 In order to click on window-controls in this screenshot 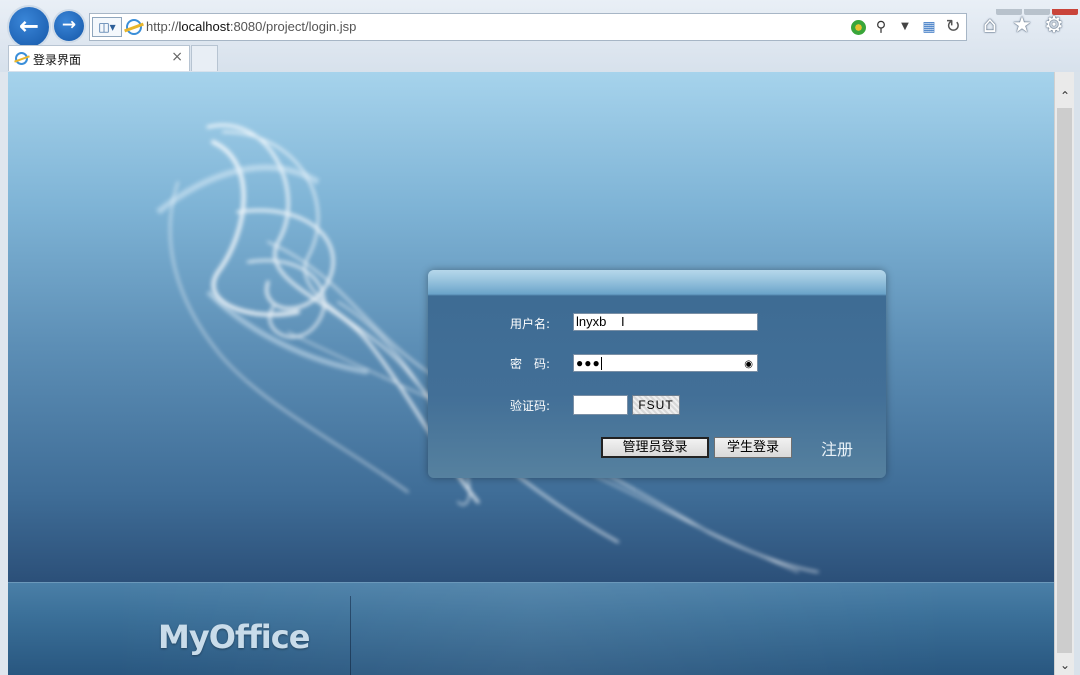, I will do `click(1036, 7)`.